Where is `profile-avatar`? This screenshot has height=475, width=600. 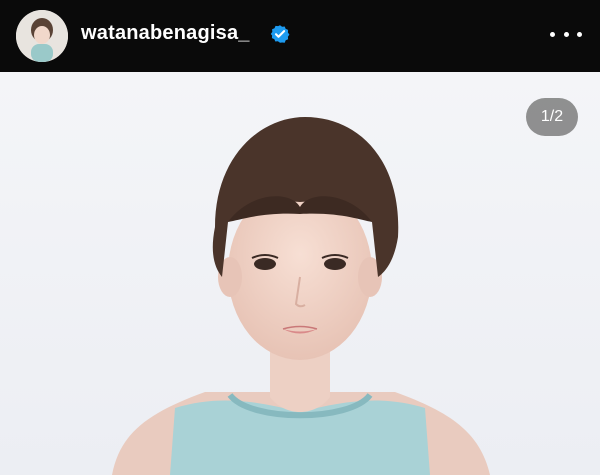
profile-avatar is located at coordinates (42, 36).